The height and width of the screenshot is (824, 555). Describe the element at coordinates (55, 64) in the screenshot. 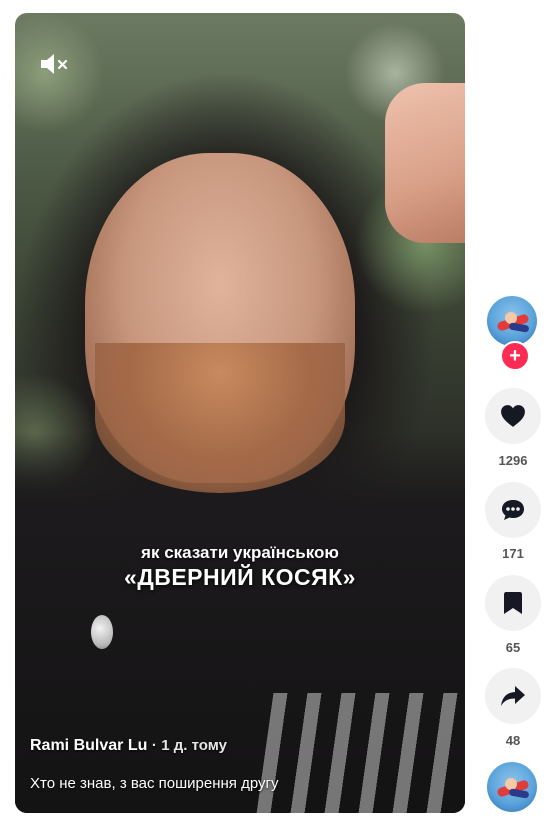

I see `speaker-muted-icon` at that location.